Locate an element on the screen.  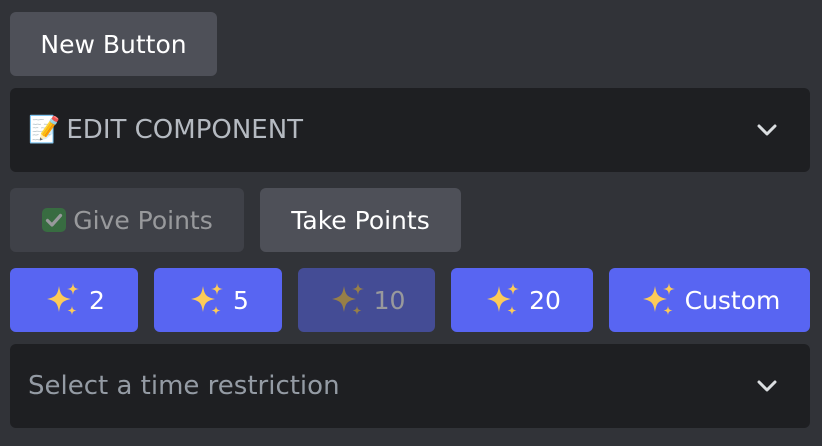
points-custom-button: Custom is located at coordinates (709, 300).